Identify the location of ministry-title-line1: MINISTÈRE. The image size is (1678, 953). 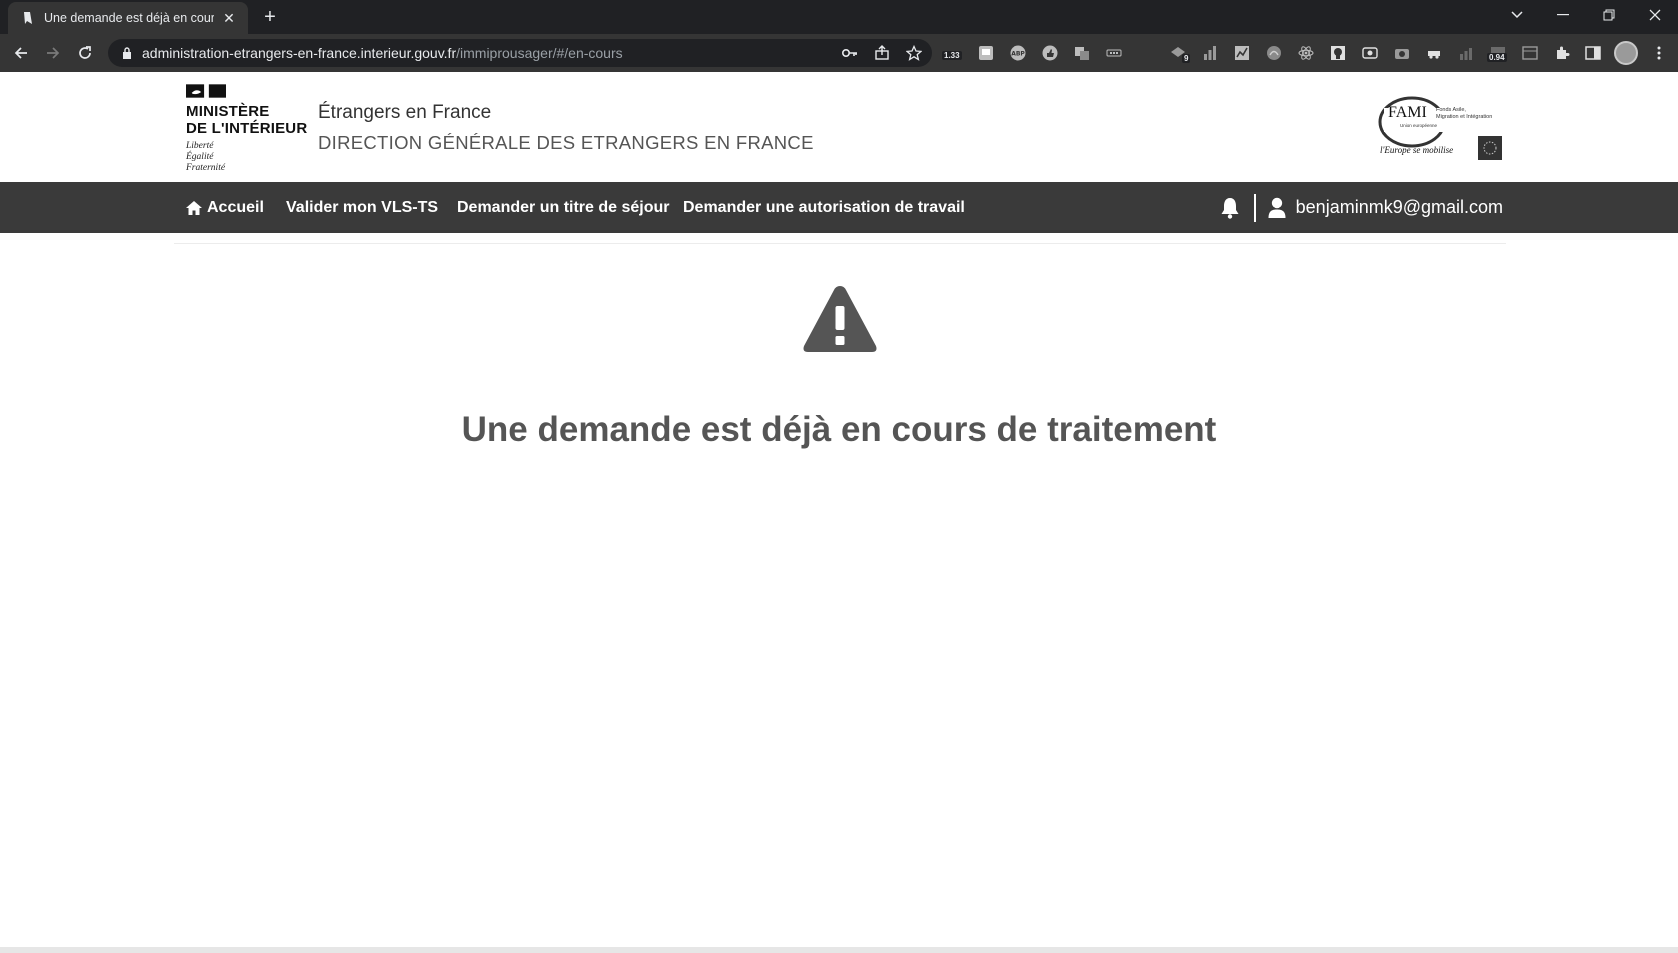
(228, 111).